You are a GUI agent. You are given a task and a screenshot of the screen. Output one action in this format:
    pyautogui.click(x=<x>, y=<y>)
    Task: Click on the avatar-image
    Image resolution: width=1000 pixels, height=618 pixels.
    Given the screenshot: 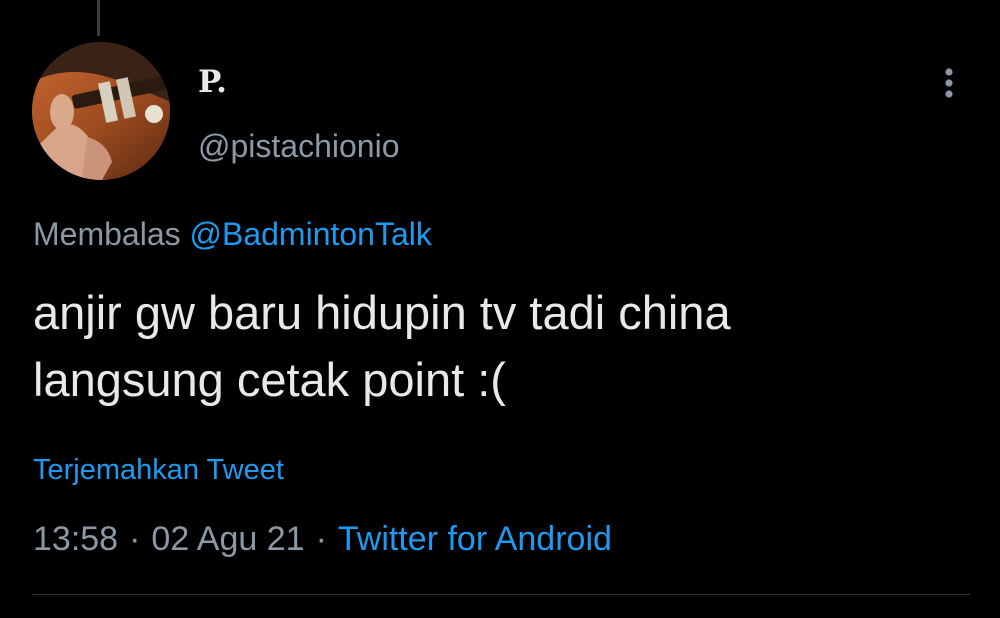 What is the action you would take?
    pyautogui.click(x=101, y=111)
    